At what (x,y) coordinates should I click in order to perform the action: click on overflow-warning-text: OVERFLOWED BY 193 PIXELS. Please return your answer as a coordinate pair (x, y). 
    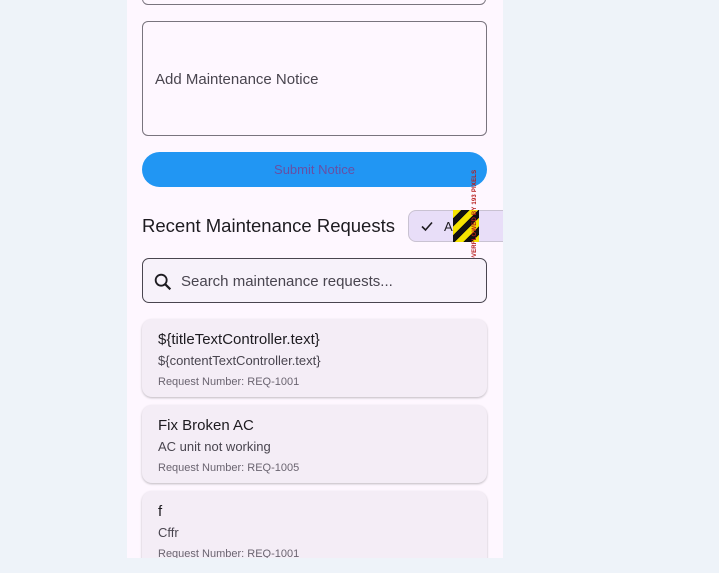
    Looking at the image, I should click on (475, 215).